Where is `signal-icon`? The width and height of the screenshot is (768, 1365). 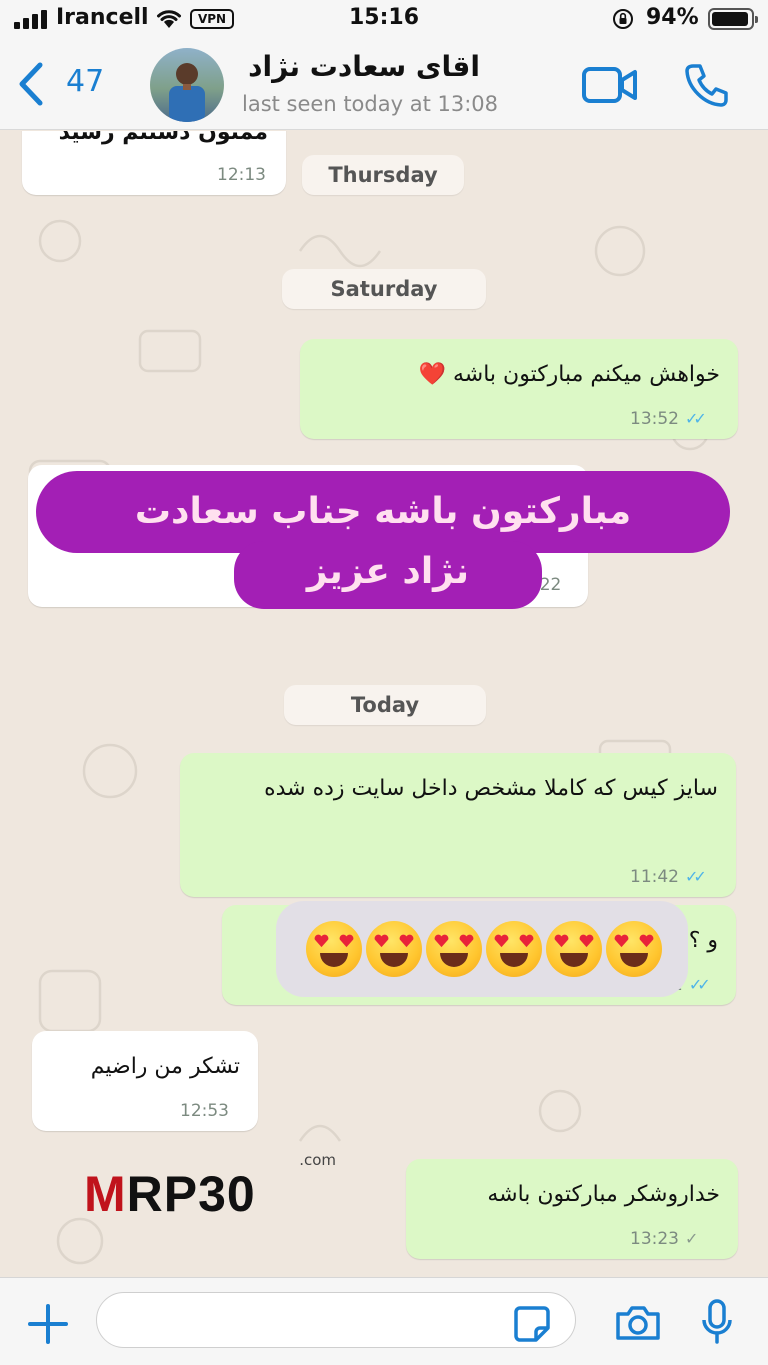
signal-icon is located at coordinates (32, 19).